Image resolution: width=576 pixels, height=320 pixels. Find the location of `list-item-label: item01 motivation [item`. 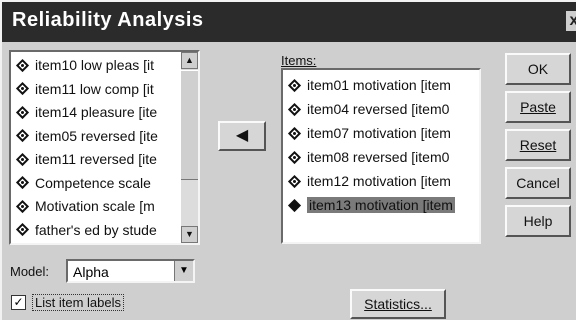

list-item-label: item01 motivation [item is located at coordinates (379, 85).